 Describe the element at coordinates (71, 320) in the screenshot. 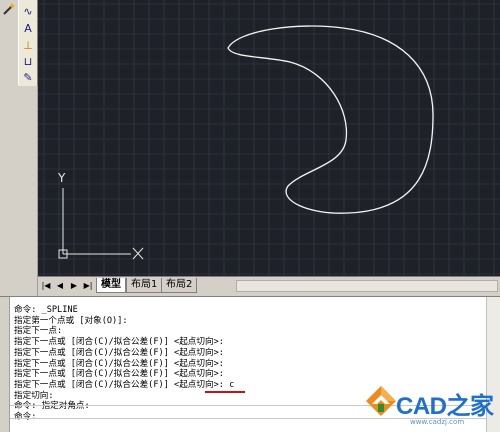

I see `command-line: 指定第一个点或 [对象(O)]:` at that location.